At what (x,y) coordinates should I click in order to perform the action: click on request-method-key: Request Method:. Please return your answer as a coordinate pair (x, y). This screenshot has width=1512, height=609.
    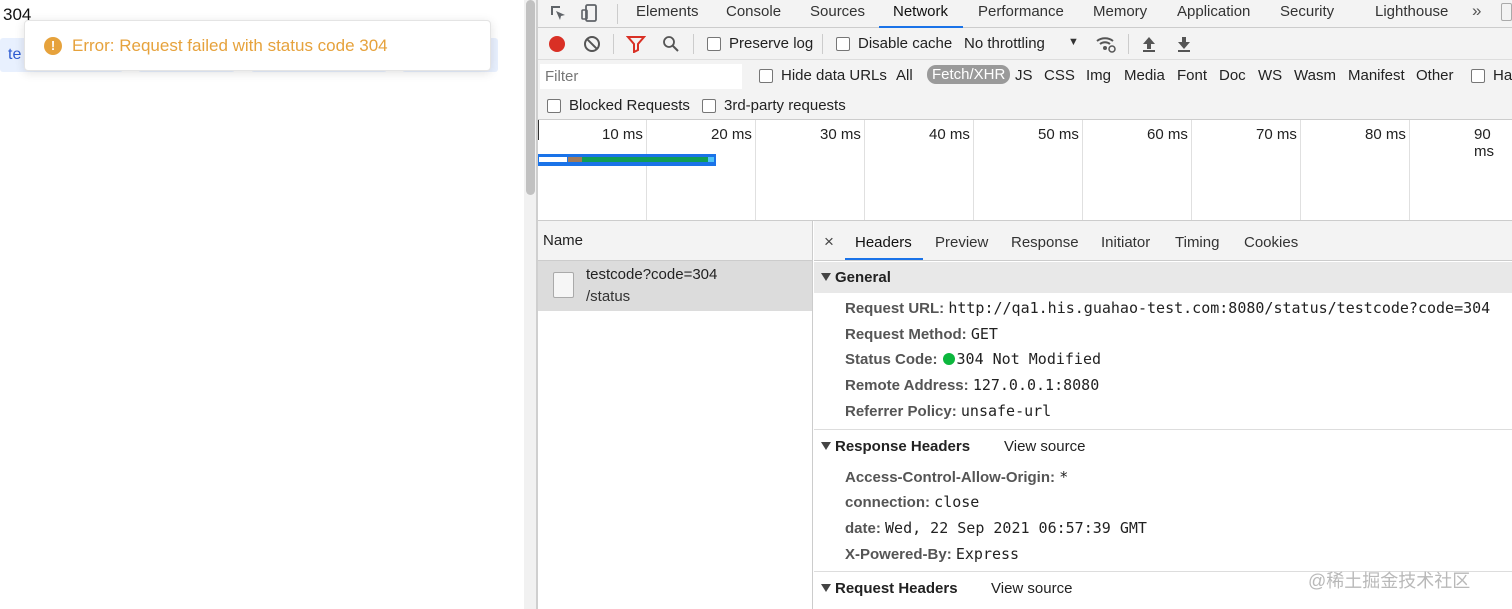
    Looking at the image, I should click on (906, 334).